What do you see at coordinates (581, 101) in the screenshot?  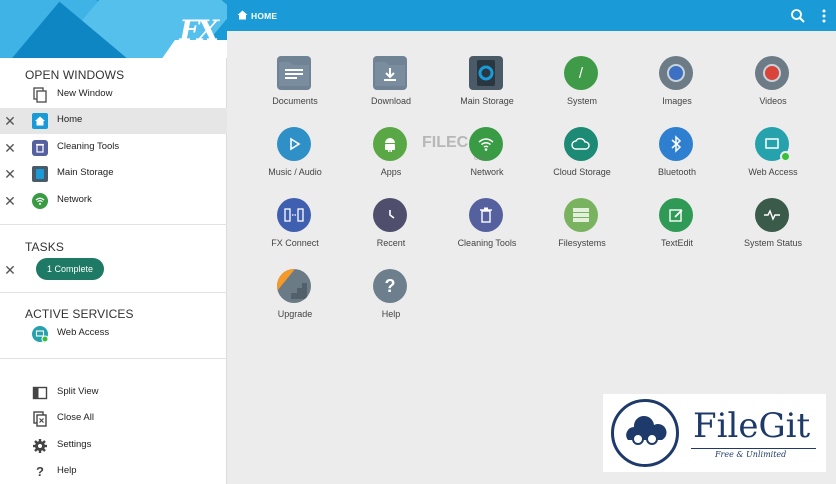 I see `tile-label: System` at bounding box center [581, 101].